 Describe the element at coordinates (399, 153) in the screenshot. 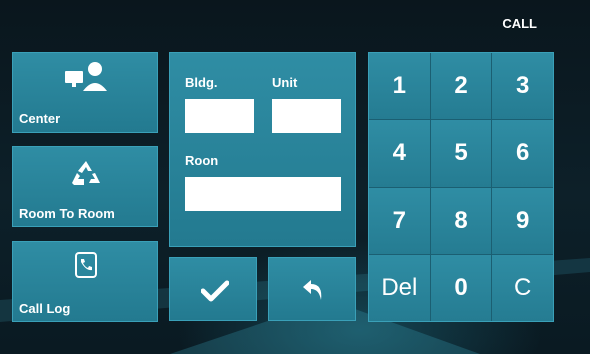

I see `key-4: 4` at that location.